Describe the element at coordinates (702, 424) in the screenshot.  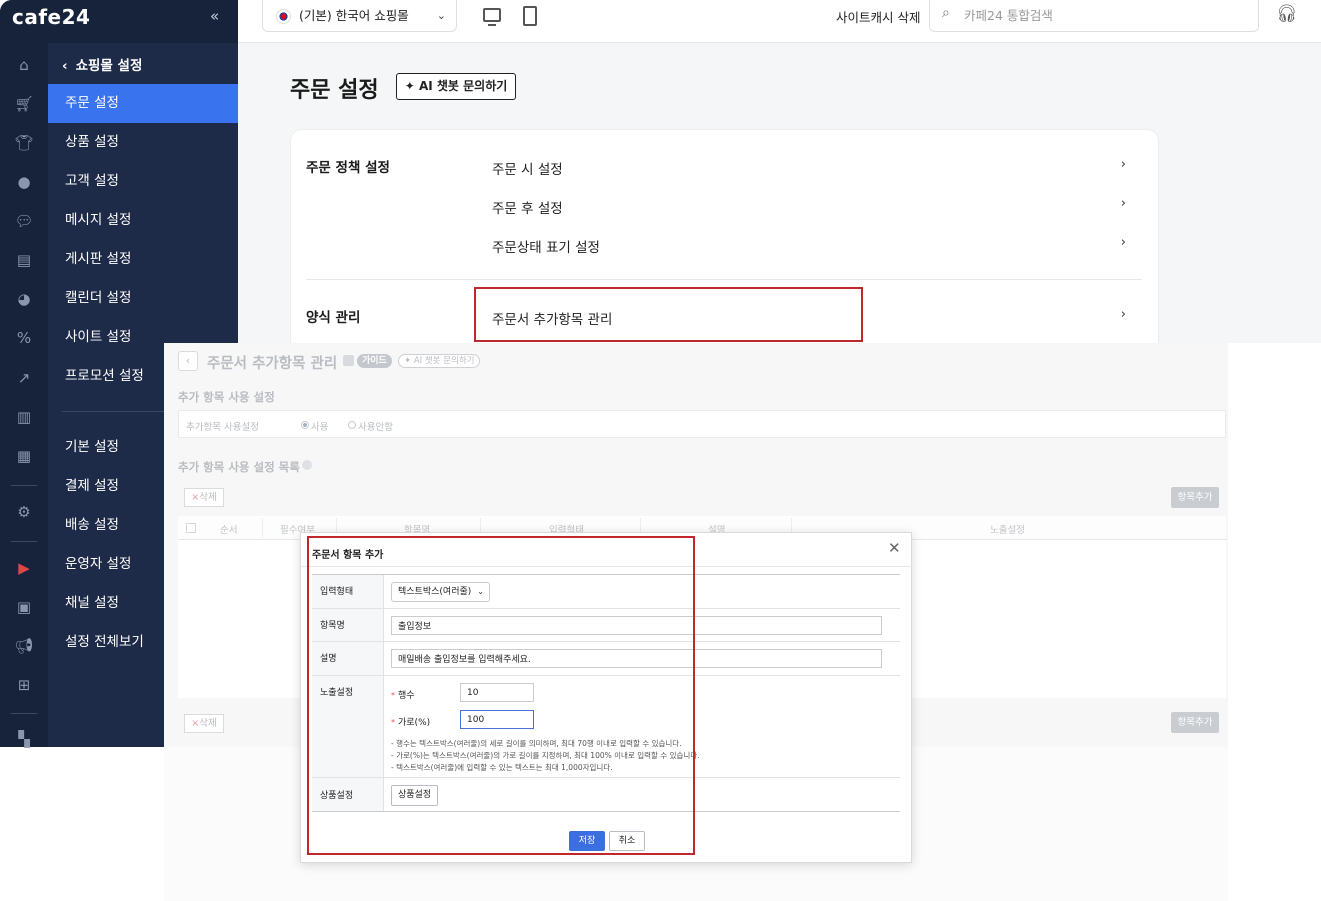
I see `usage-row` at that location.